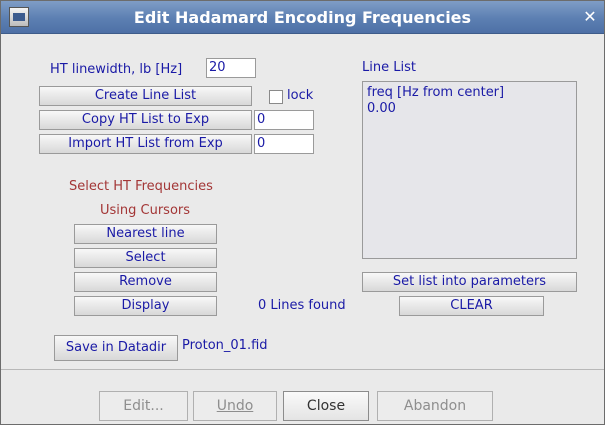 Image resolution: width=605 pixels, height=425 pixels. What do you see at coordinates (225, 345) in the screenshot?
I see `filename-label: Proton_01.fid` at bounding box center [225, 345].